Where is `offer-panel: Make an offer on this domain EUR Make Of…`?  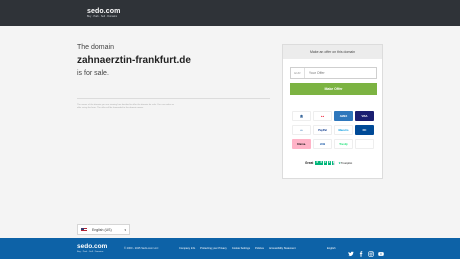 offer-panel: Make an offer on this domain EUR Make Of… is located at coordinates (332, 111).